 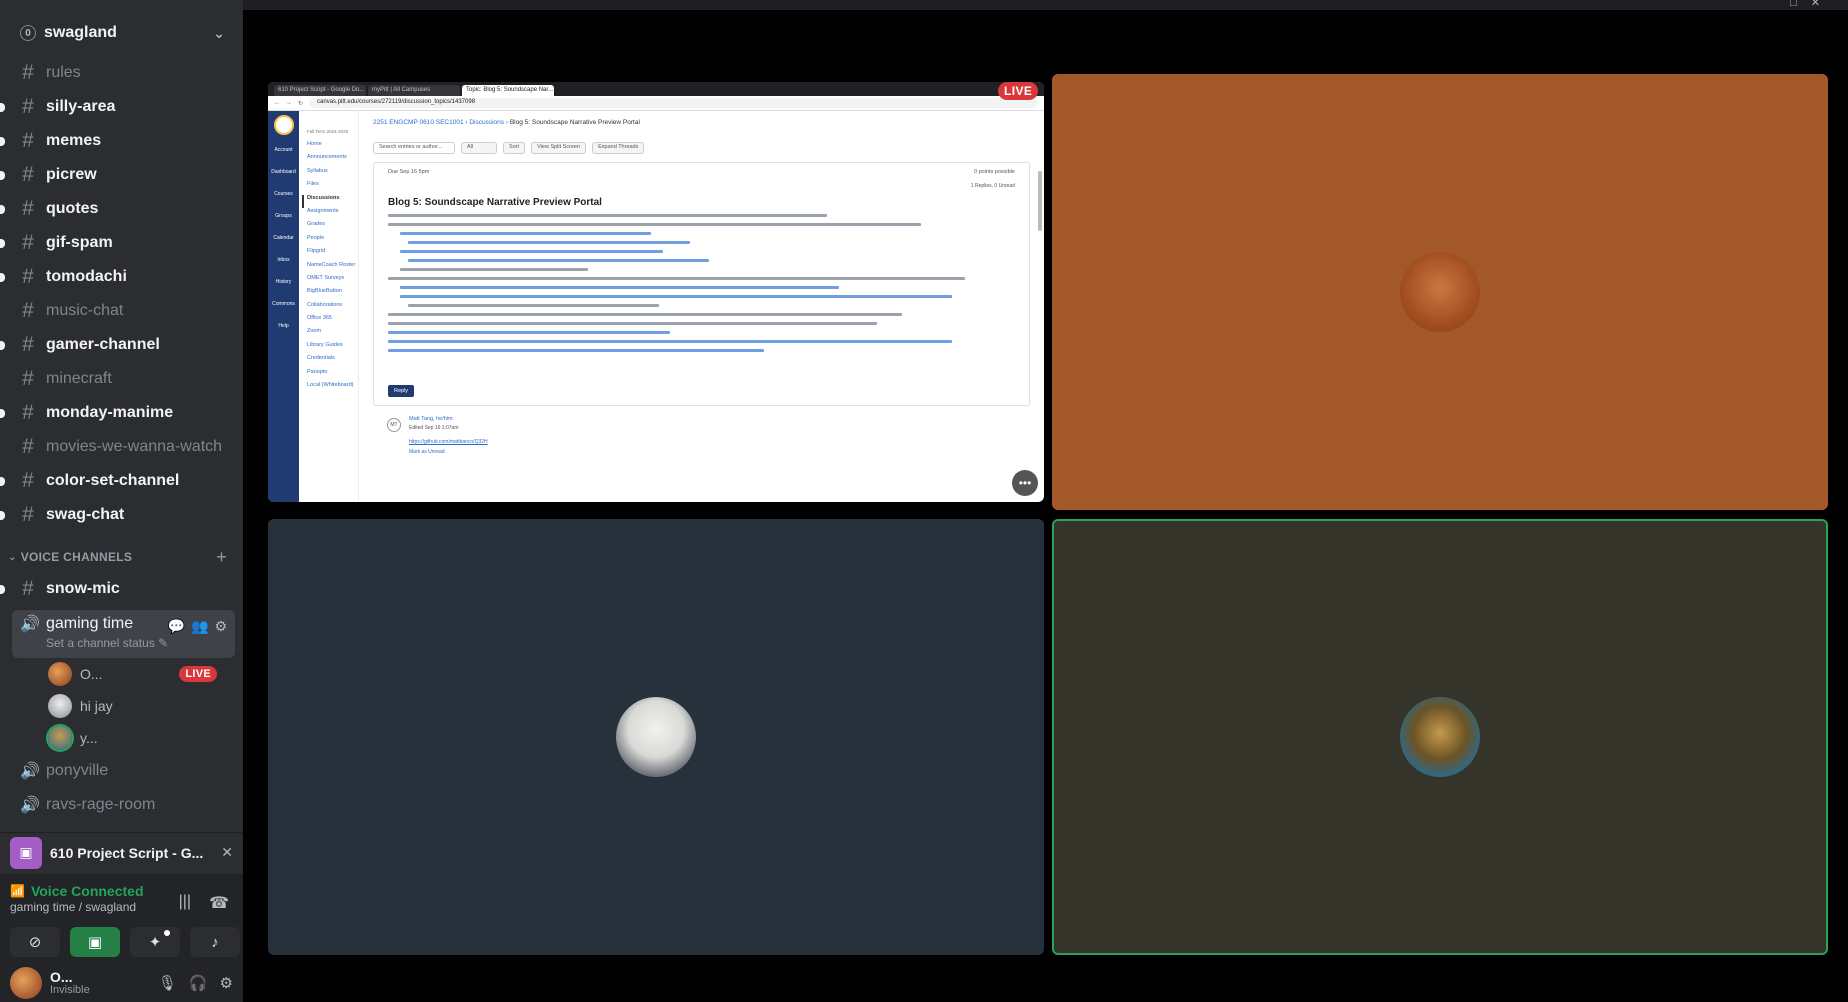 I want to click on channel-name: snow-mic, so click(x=83, y=588).